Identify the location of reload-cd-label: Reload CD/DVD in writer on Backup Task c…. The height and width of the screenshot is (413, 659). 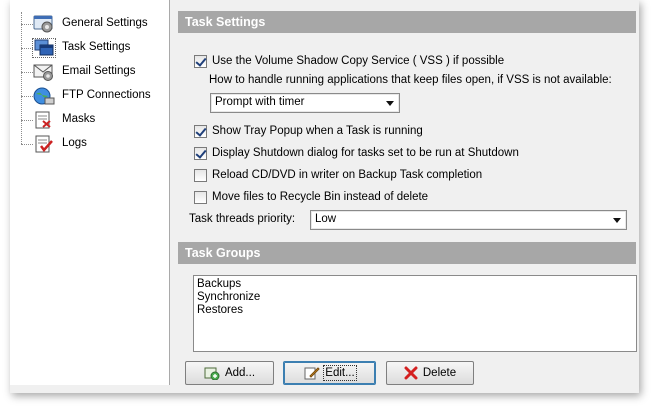
(347, 175).